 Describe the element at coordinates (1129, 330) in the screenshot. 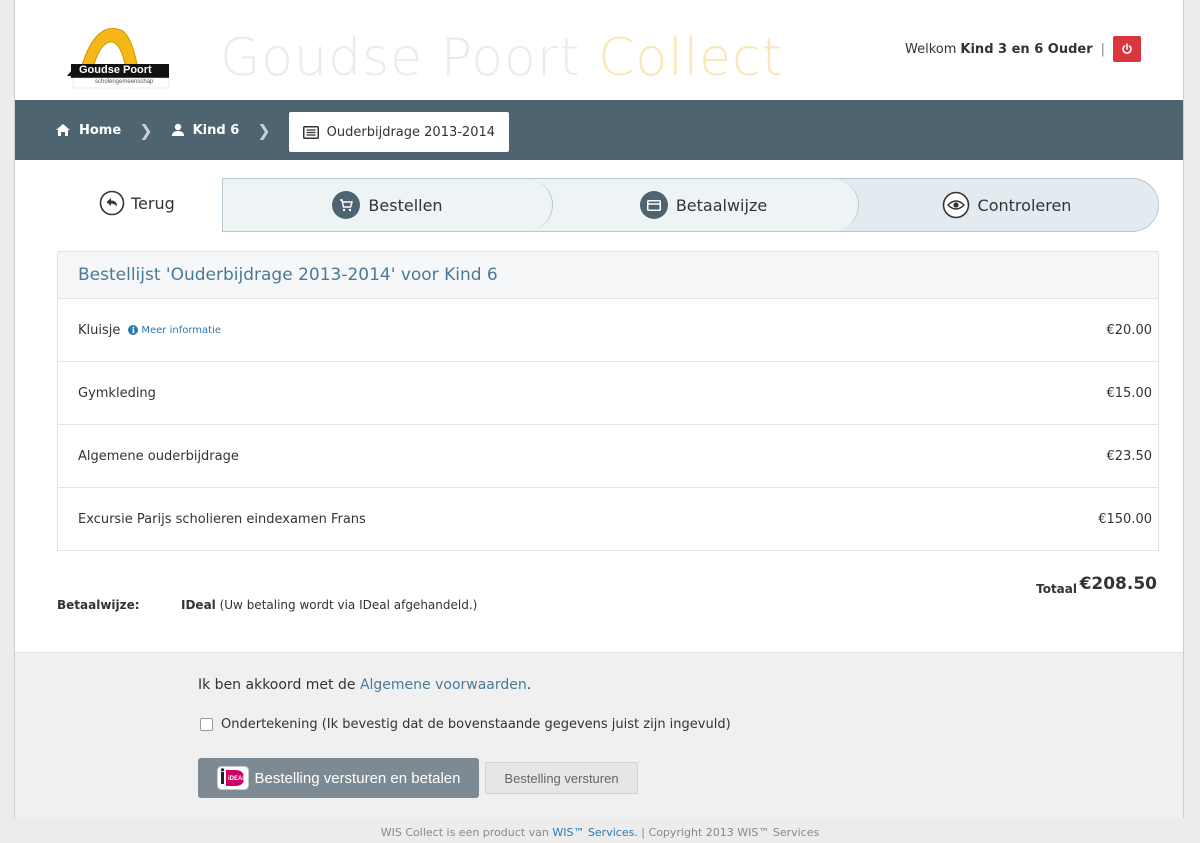

I see `order-item-price: €20.00` at that location.